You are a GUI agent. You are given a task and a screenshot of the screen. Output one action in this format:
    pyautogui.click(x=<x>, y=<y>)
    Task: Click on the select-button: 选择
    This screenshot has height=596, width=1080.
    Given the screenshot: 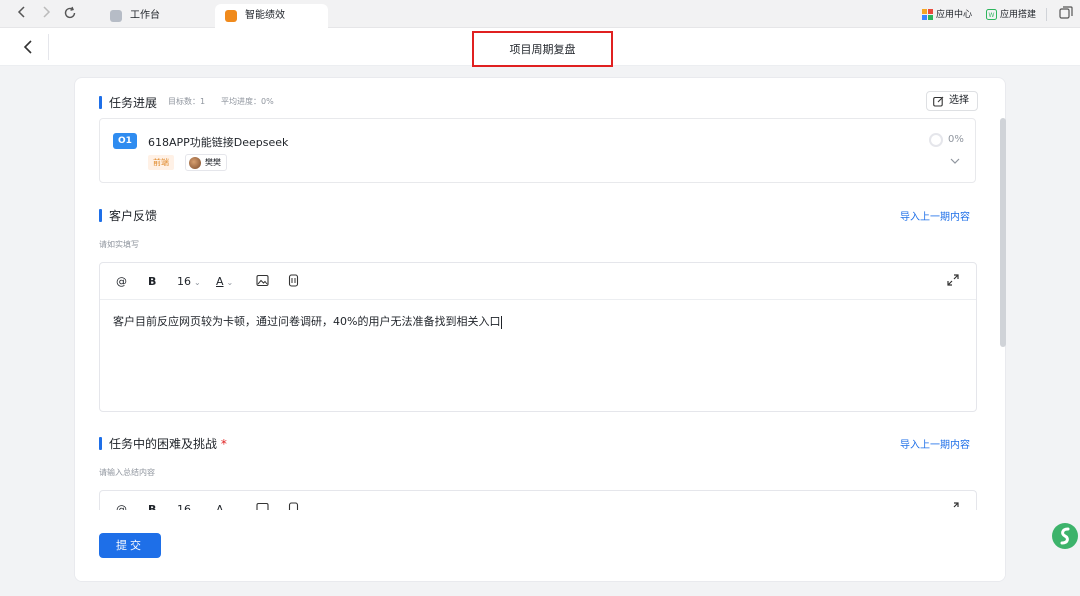 What is the action you would take?
    pyautogui.click(x=952, y=101)
    